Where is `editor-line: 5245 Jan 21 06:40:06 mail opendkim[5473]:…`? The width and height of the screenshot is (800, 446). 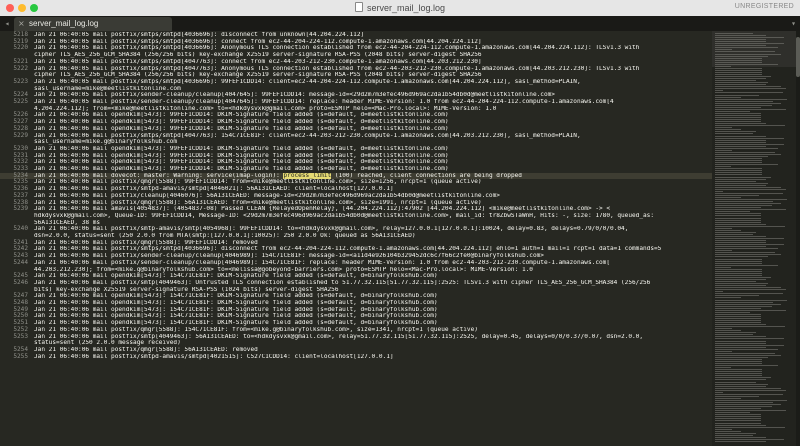 editor-line: 5245 Jan 21 06:40:06 mail opendkim[5473]:… is located at coordinates (356, 276).